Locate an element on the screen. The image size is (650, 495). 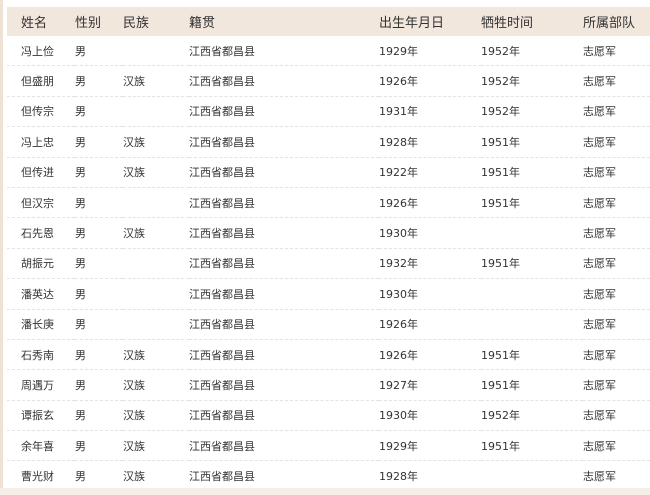
cell-name: 胡振元 is located at coordinates (41, 264).